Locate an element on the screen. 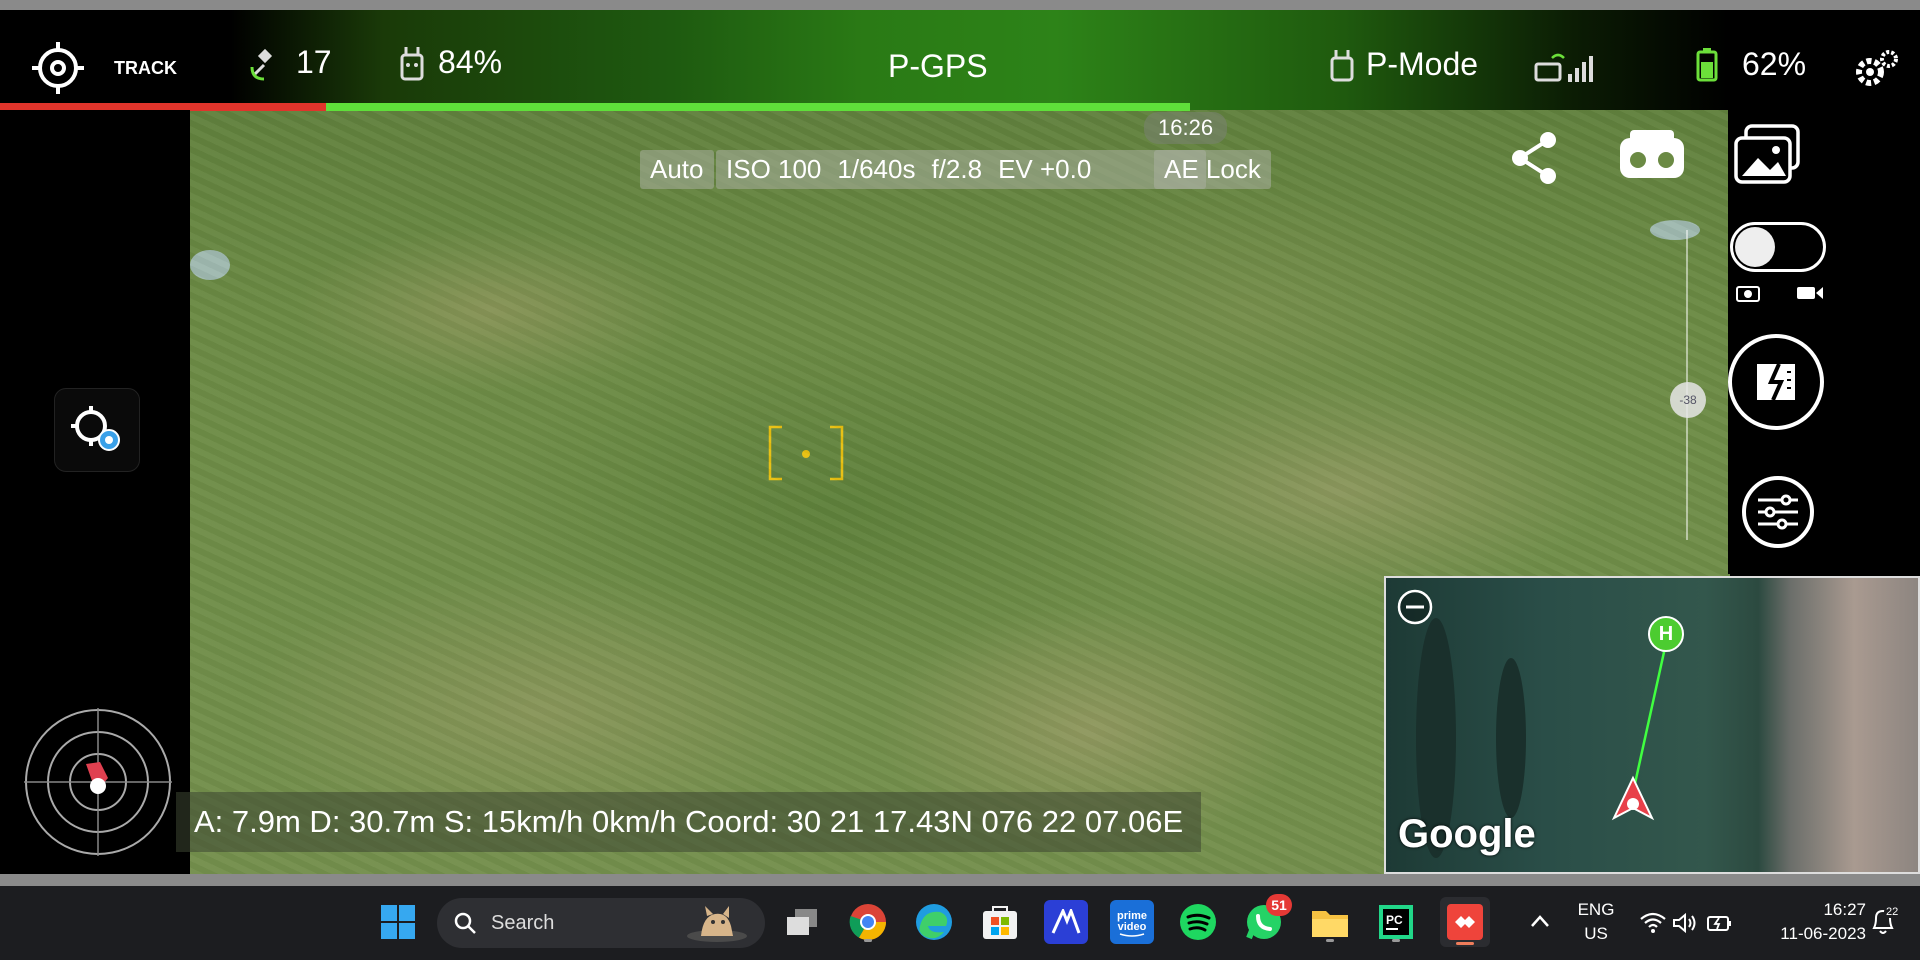 The image size is (1920, 960). search-highlight-icon is located at coordinates (717, 924).